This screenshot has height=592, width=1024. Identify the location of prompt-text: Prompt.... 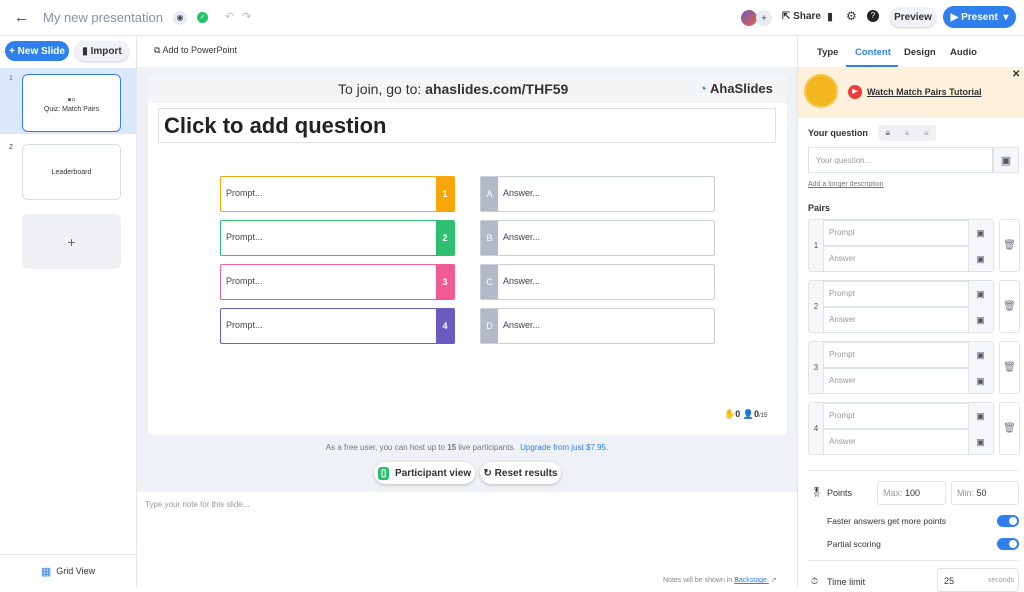
(244, 237).